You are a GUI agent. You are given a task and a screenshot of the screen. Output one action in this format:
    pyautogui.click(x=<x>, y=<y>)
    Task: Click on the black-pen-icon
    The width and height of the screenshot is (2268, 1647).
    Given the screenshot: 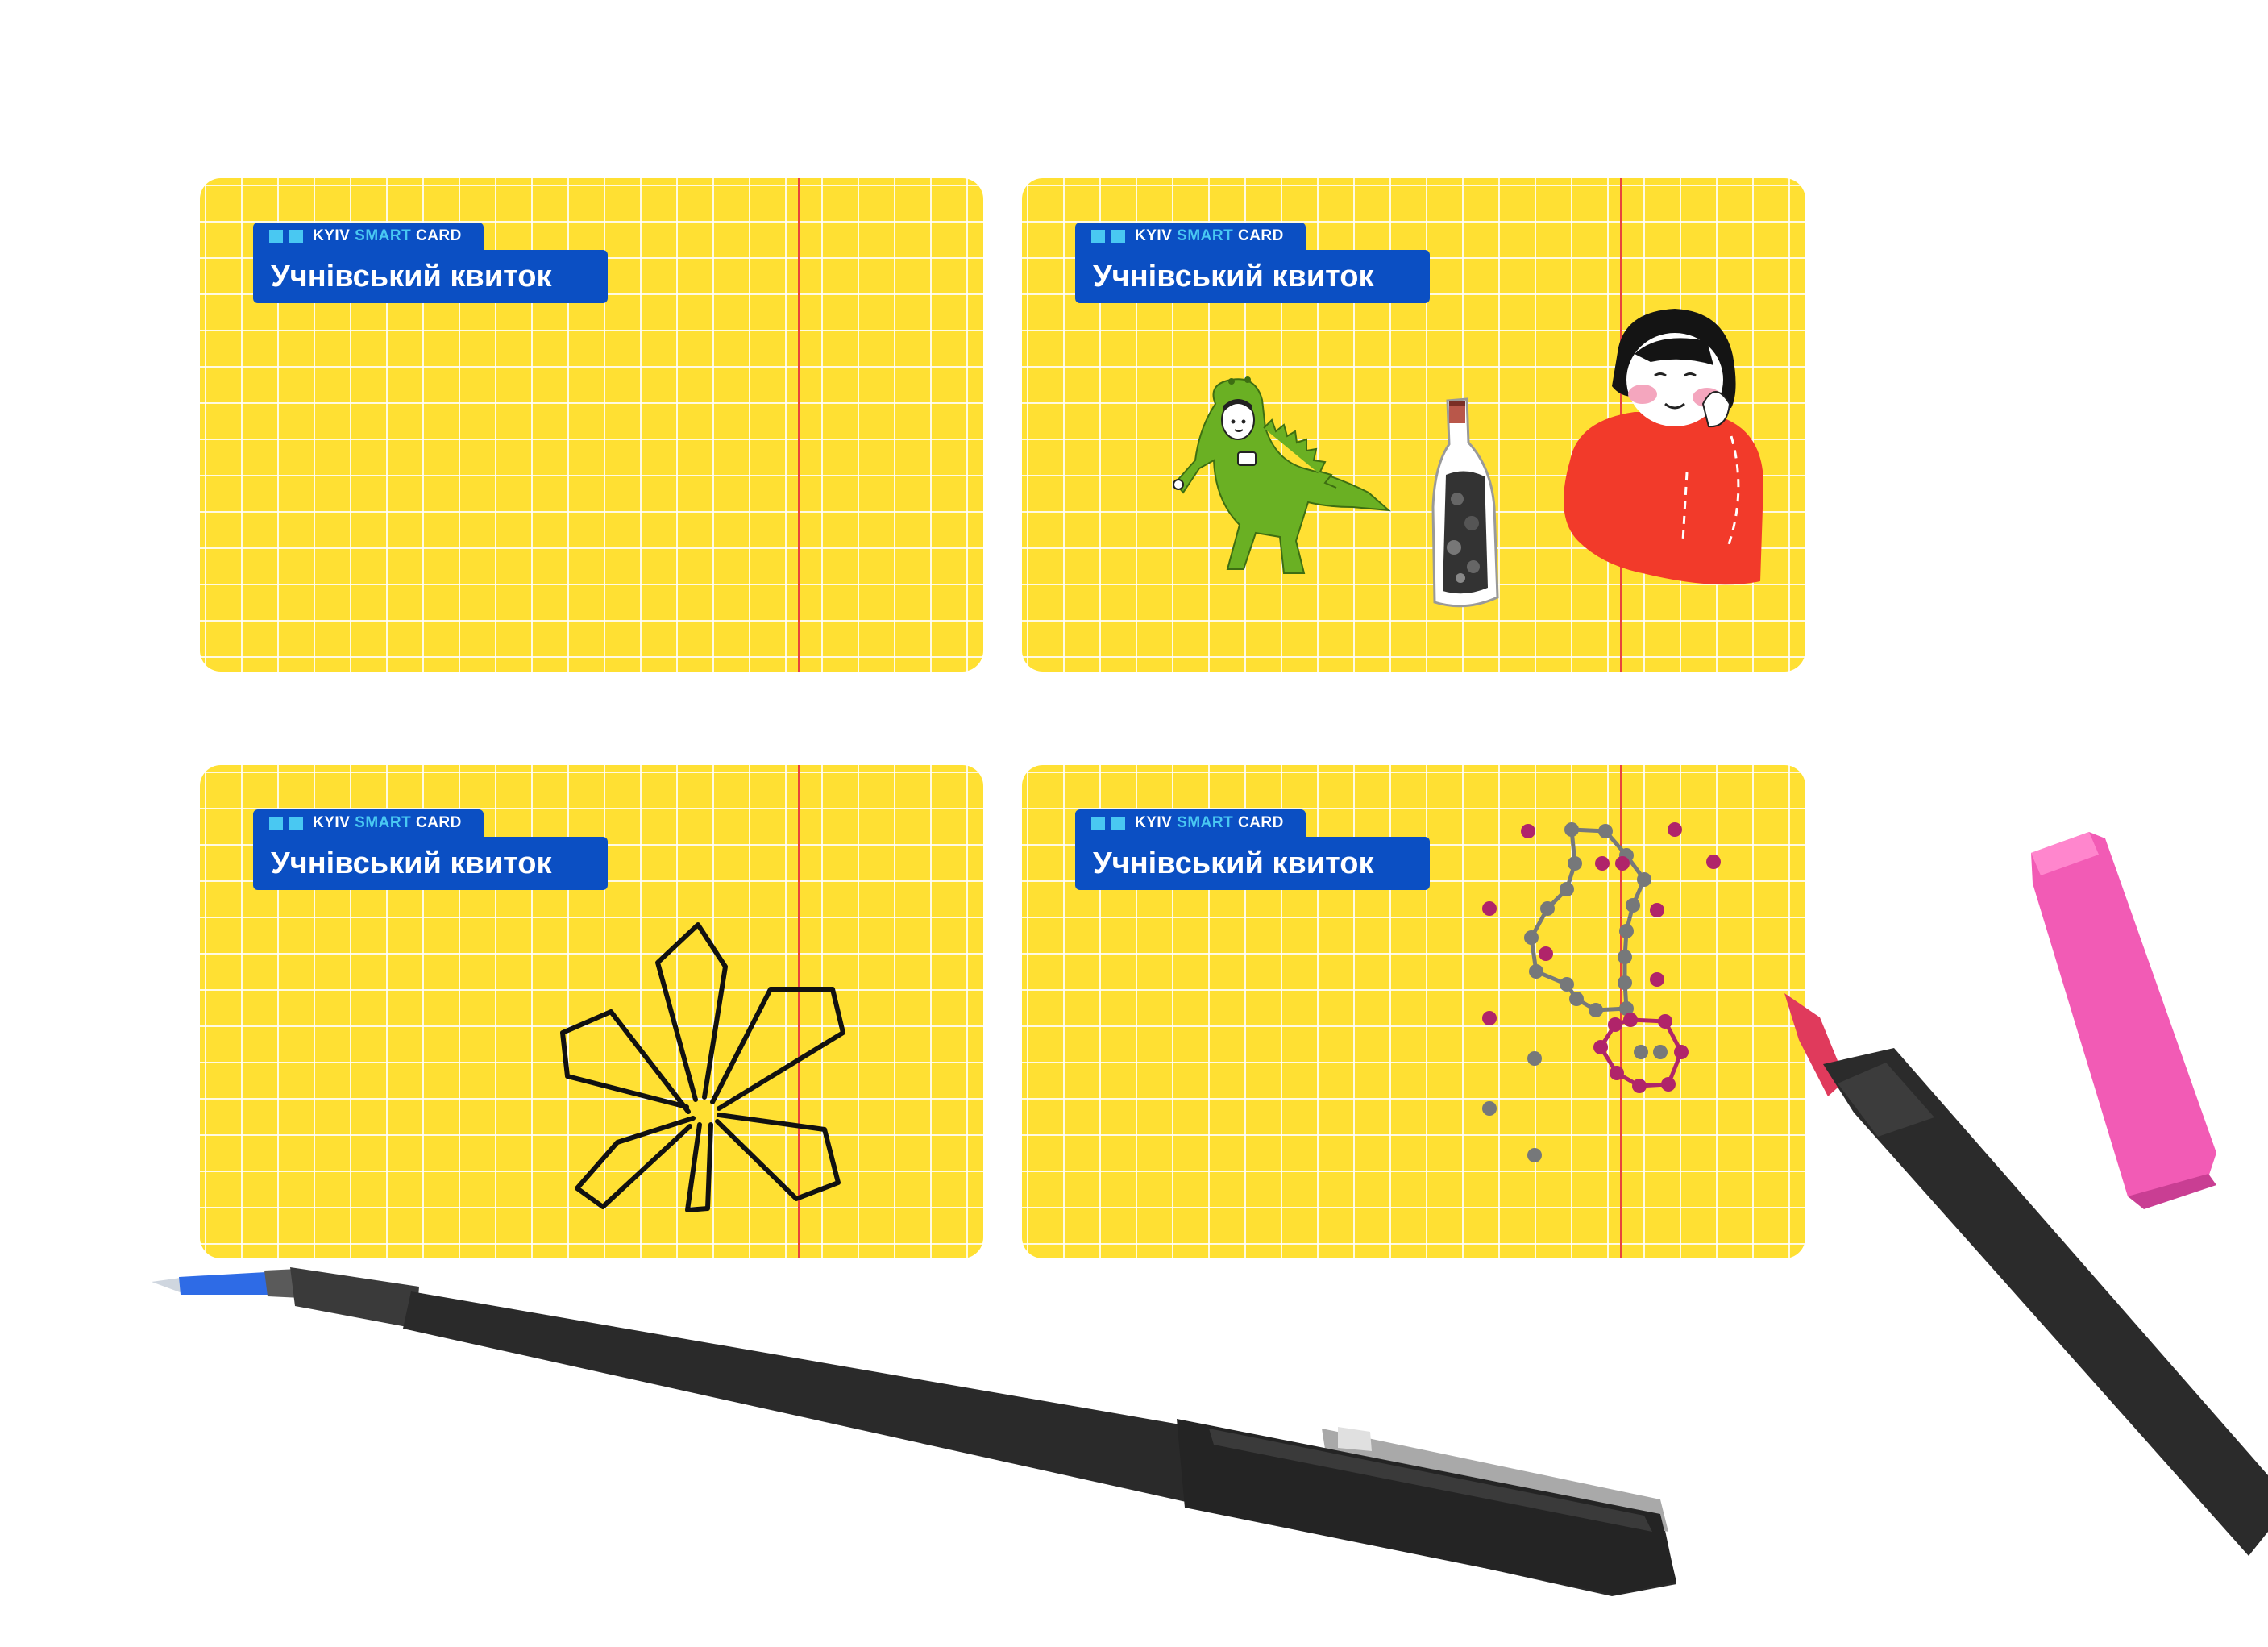 What is the action you would take?
    pyautogui.click(x=914, y=1432)
    